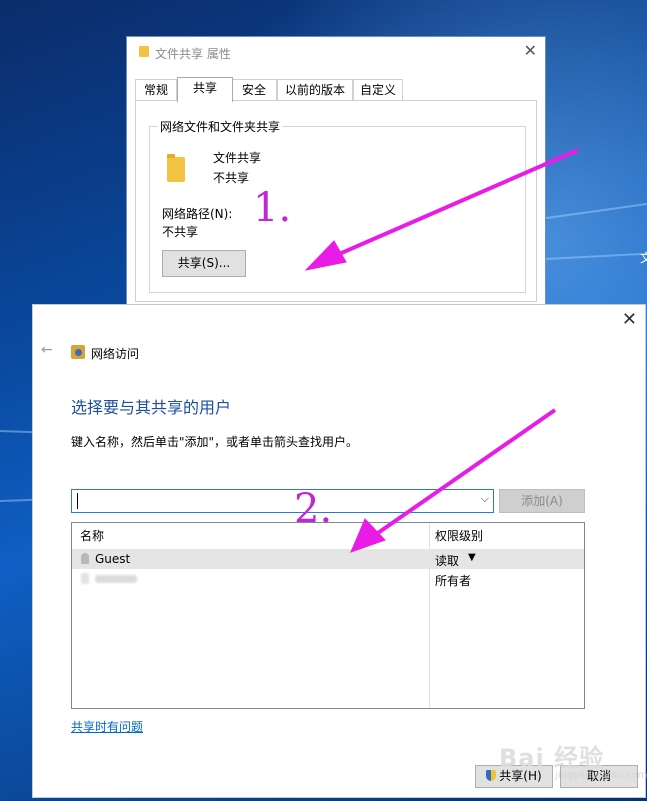 This screenshot has width=647, height=801. Describe the element at coordinates (552, 758) in the screenshot. I see `baidu-watermark: Bai 经验` at that location.